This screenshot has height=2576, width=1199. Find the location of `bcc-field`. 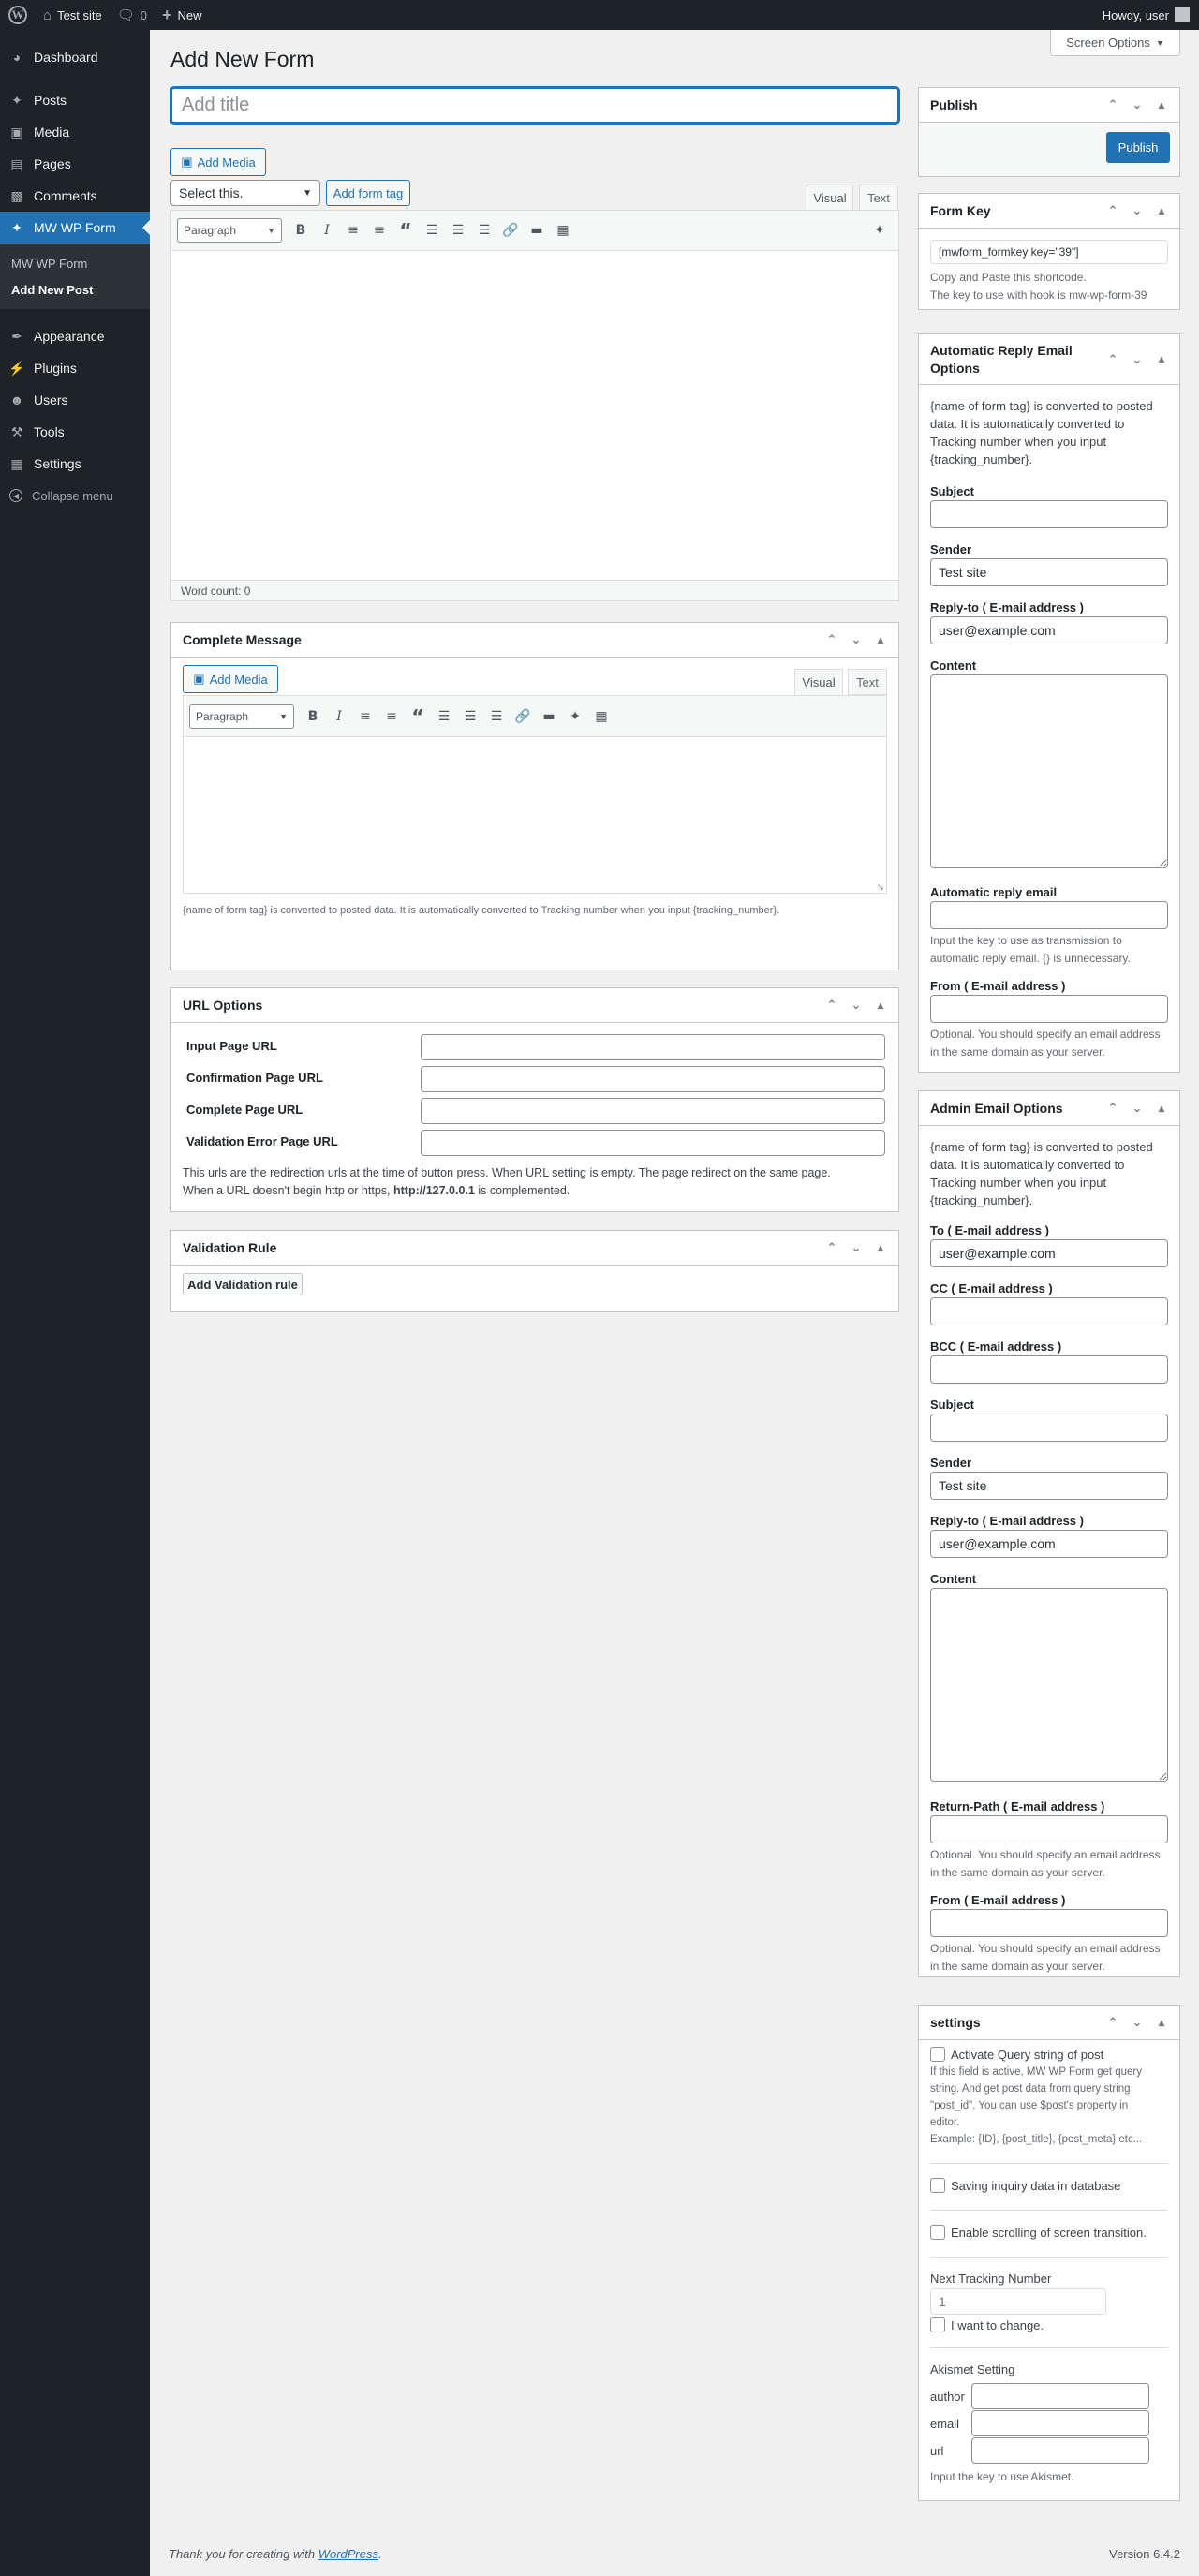

bcc-field is located at coordinates (1049, 1369).